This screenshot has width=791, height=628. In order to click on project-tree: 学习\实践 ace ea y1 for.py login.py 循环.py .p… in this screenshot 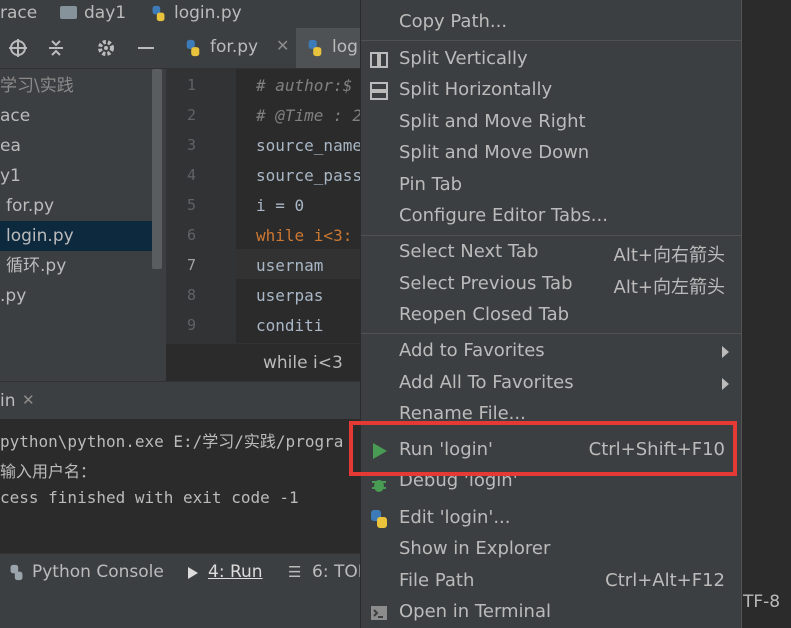, I will do `click(83, 225)`.